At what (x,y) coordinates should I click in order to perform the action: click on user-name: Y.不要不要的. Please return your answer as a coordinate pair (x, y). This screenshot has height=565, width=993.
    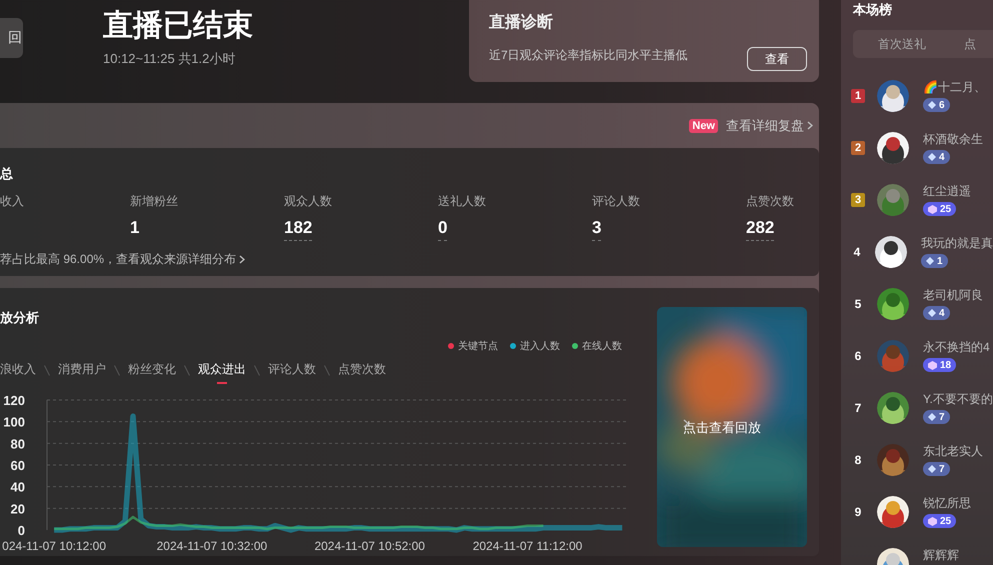
    Looking at the image, I should click on (958, 399).